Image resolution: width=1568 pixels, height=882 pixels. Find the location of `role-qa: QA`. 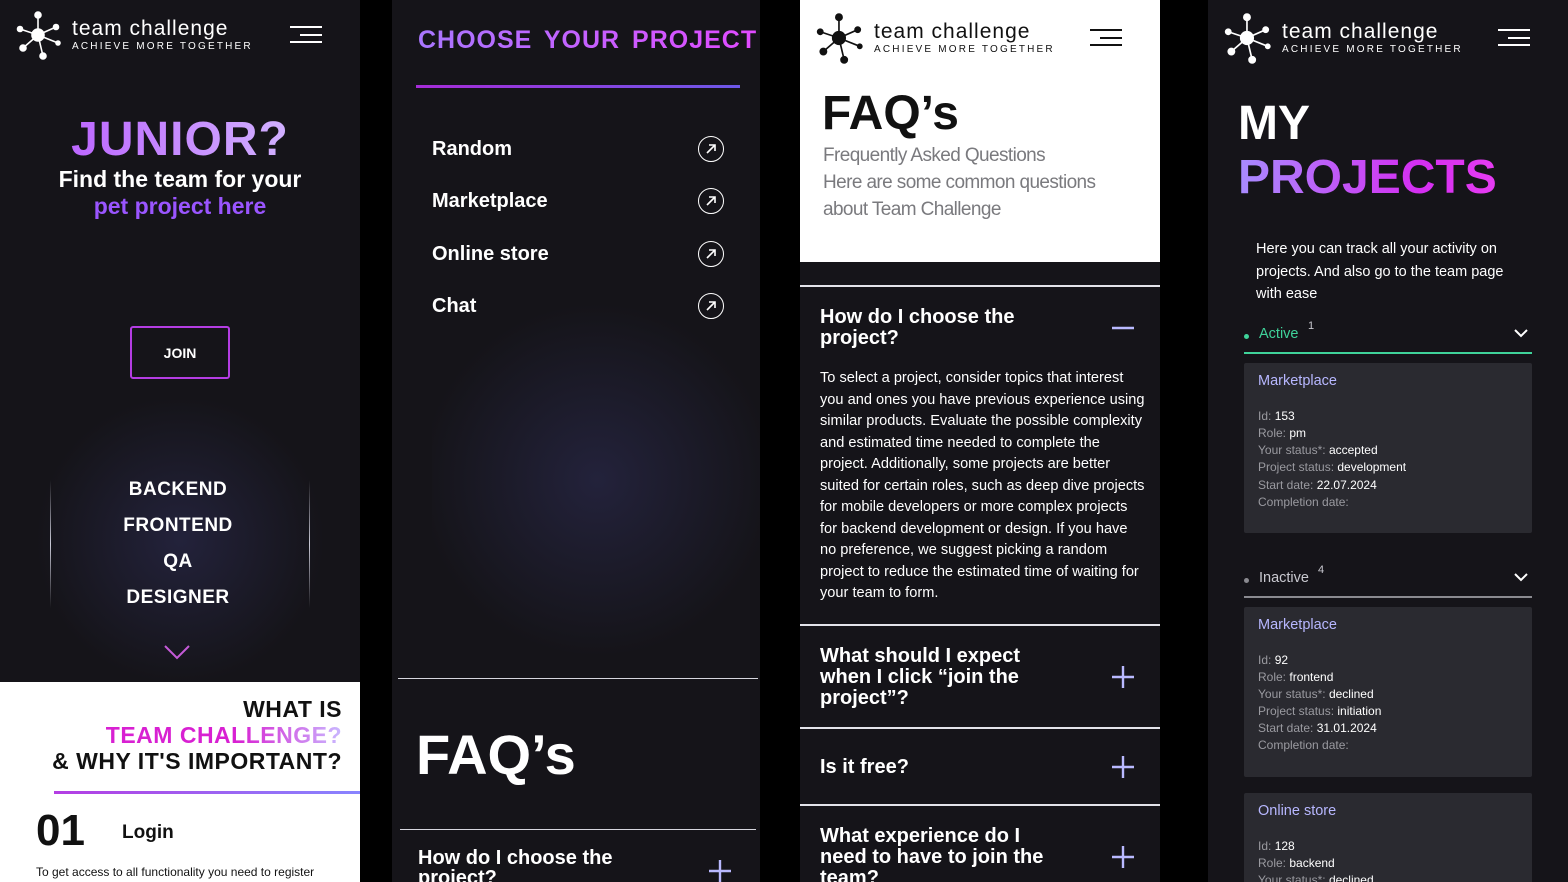

role-qa: QA is located at coordinates (178, 561).